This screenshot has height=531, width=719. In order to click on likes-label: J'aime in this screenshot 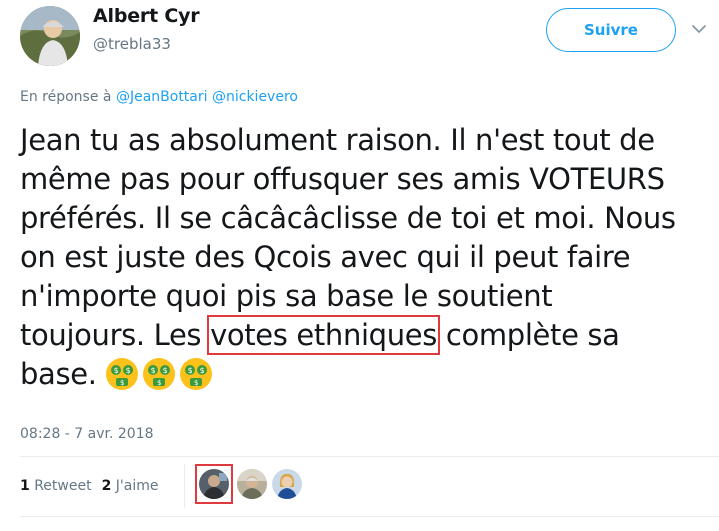, I will do `click(137, 486)`.